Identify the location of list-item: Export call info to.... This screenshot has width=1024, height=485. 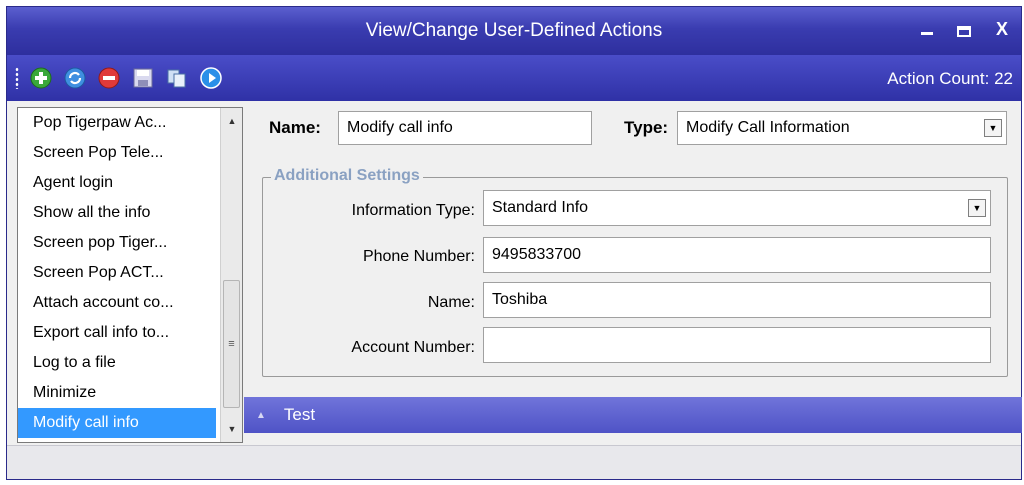
(117, 333).